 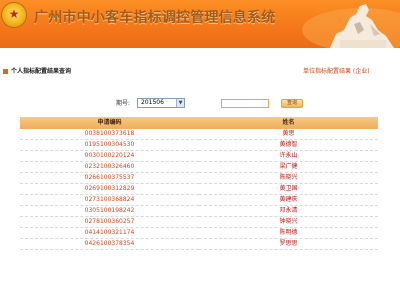 I want to click on table-row: 0305100198242 邓永清, so click(x=199, y=211).